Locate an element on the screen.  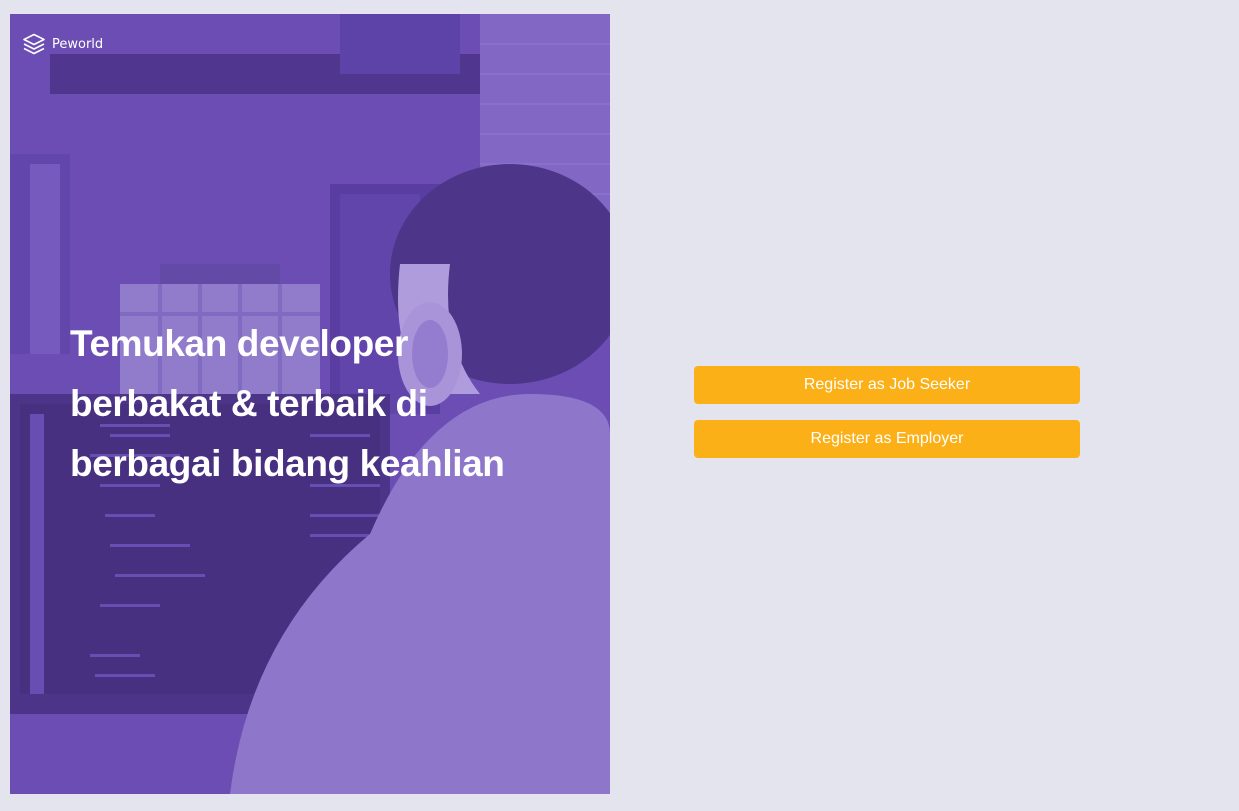
register-employer-button: Register as Employer is located at coordinates (887, 439).